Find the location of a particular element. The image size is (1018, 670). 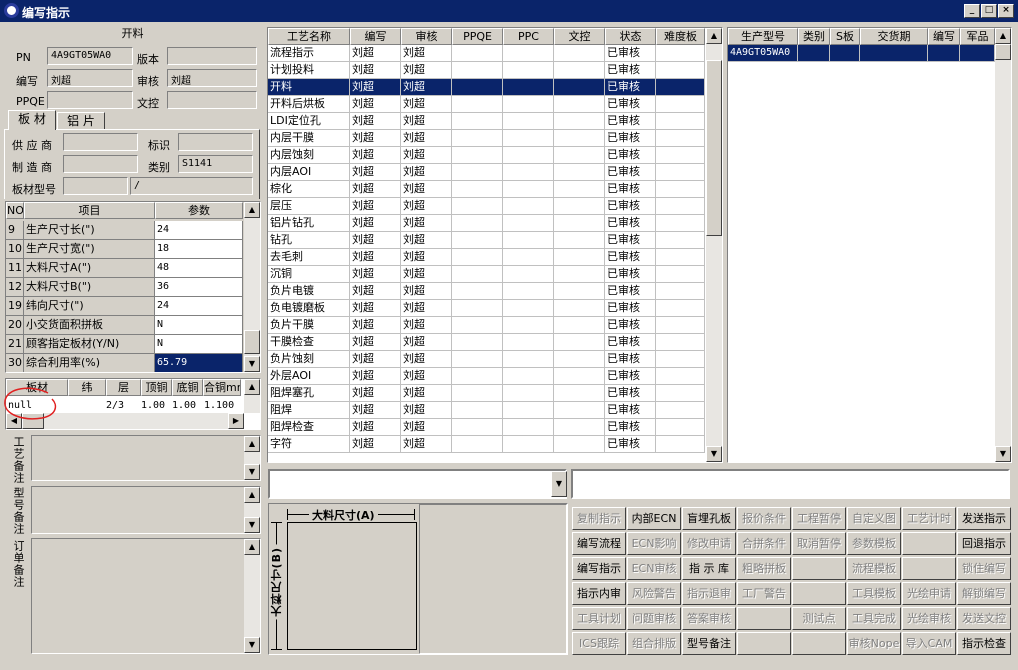

chevron-down-icon: ▼ is located at coordinates (559, 484).